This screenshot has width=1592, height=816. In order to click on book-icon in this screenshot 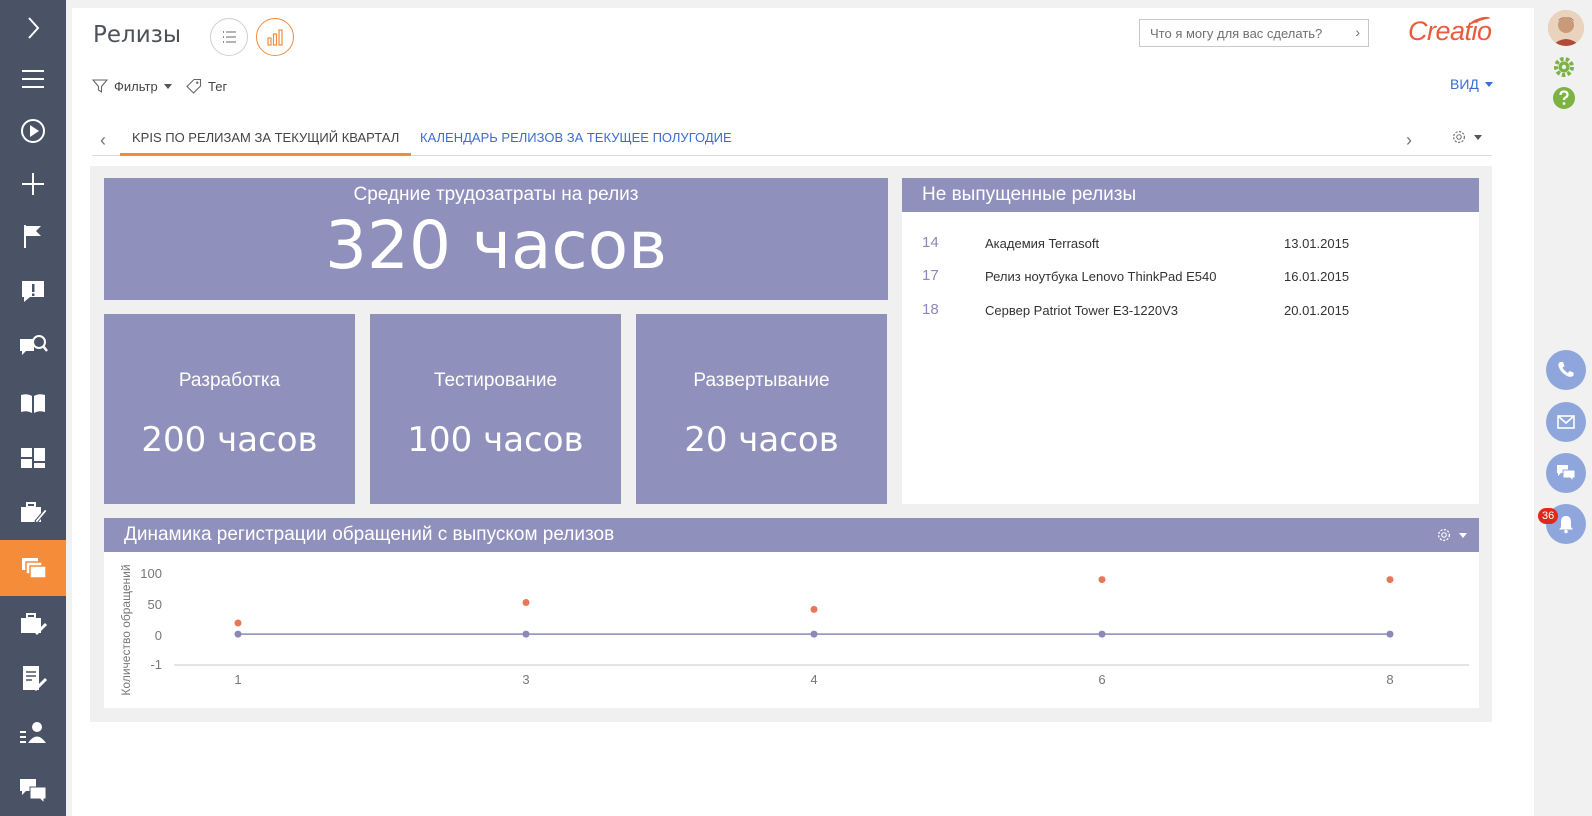, I will do `click(33, 403)`.